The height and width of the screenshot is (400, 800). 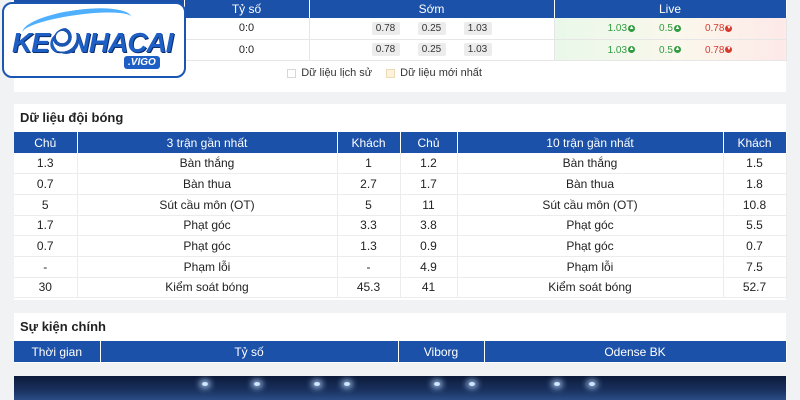 I want to click on soccer-ball-icon, so click(x=66, y=41).